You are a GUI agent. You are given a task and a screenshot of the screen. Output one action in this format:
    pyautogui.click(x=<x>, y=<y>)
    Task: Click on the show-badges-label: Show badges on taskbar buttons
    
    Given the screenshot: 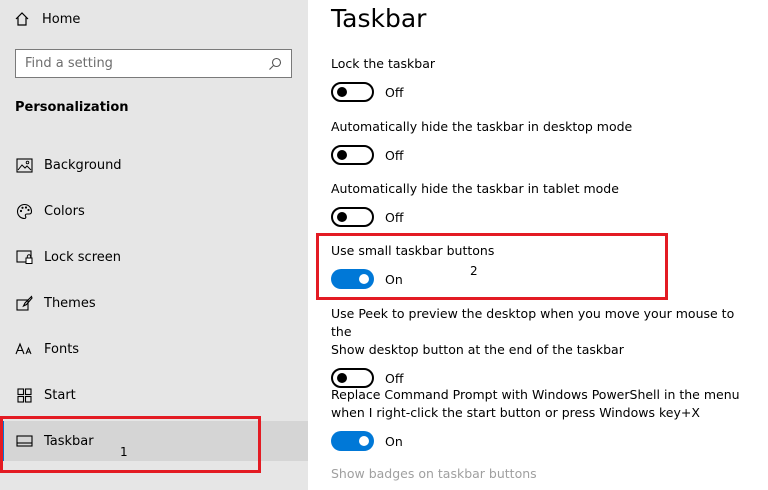 What is the action you would take?
    pyautogui.click(x=434, y=473)
    